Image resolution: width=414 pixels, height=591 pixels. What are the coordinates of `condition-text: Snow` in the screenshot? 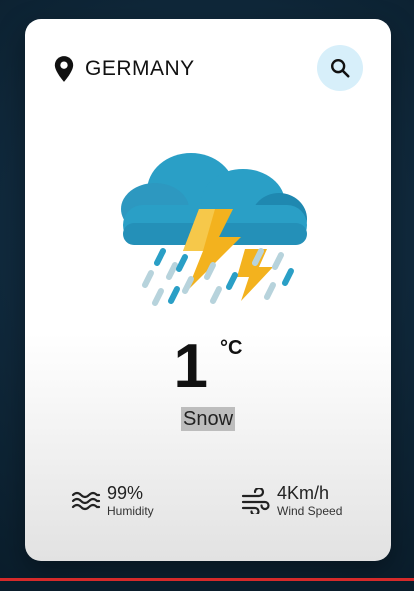 It's located at (208, 419).